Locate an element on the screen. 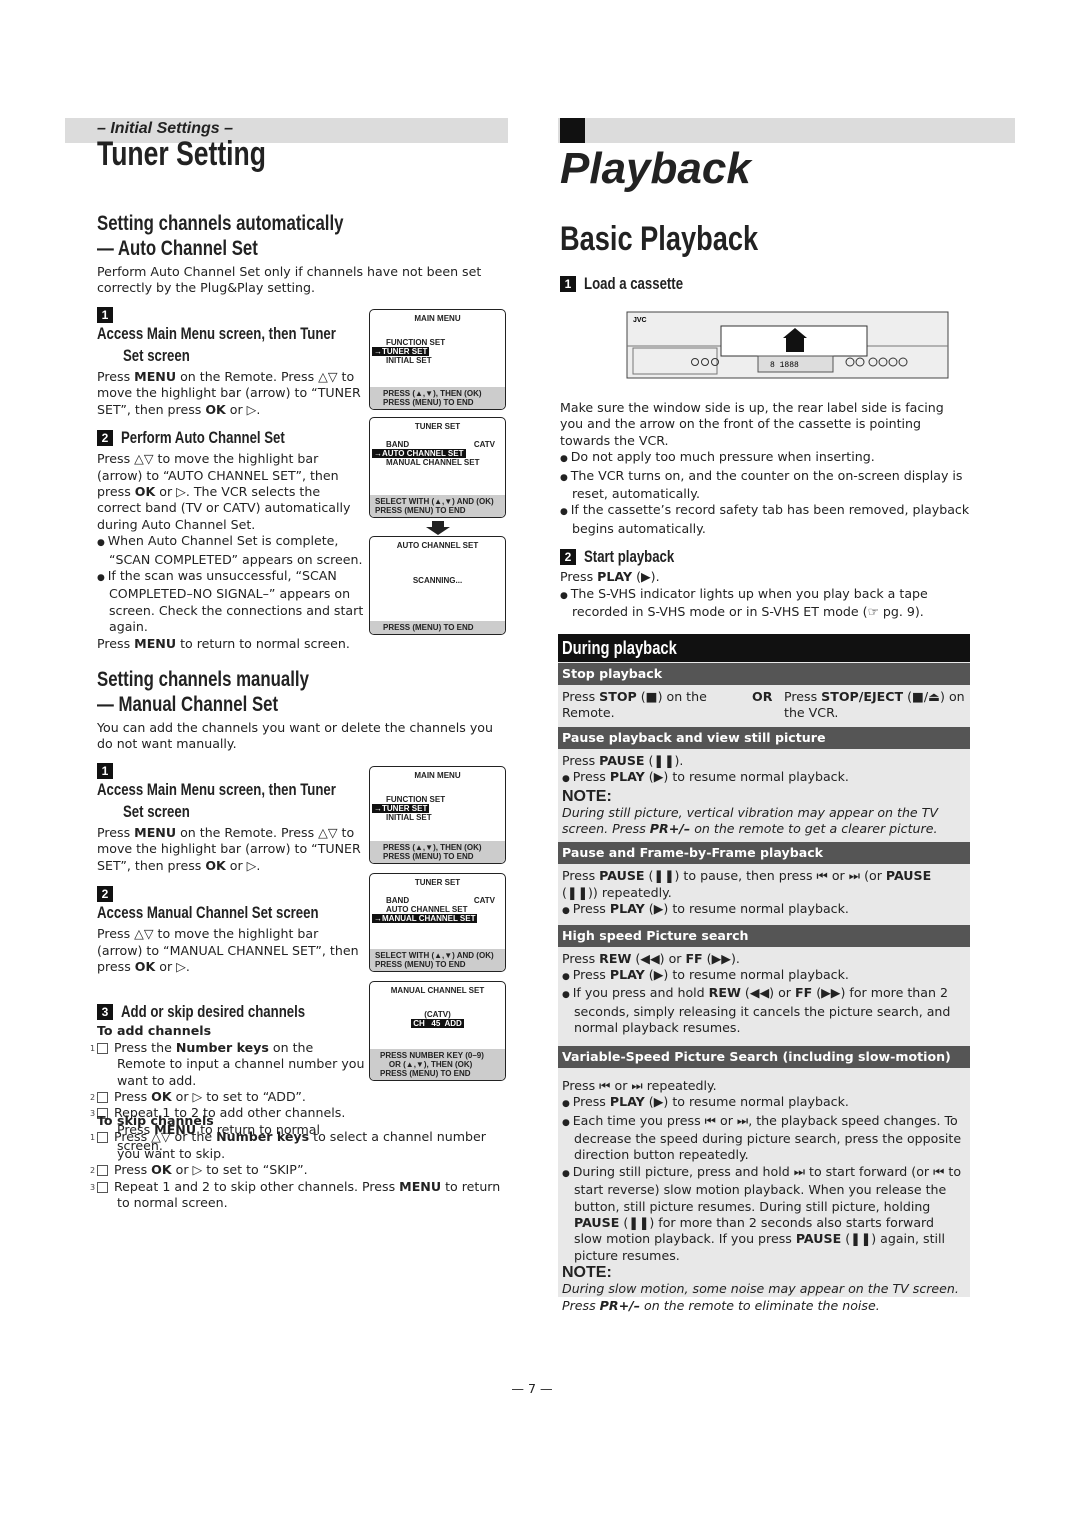 The image size is (1080, 1528). stop-remote-text: Press STOP (■) on the Remote. is located at coordinates (634, 705).